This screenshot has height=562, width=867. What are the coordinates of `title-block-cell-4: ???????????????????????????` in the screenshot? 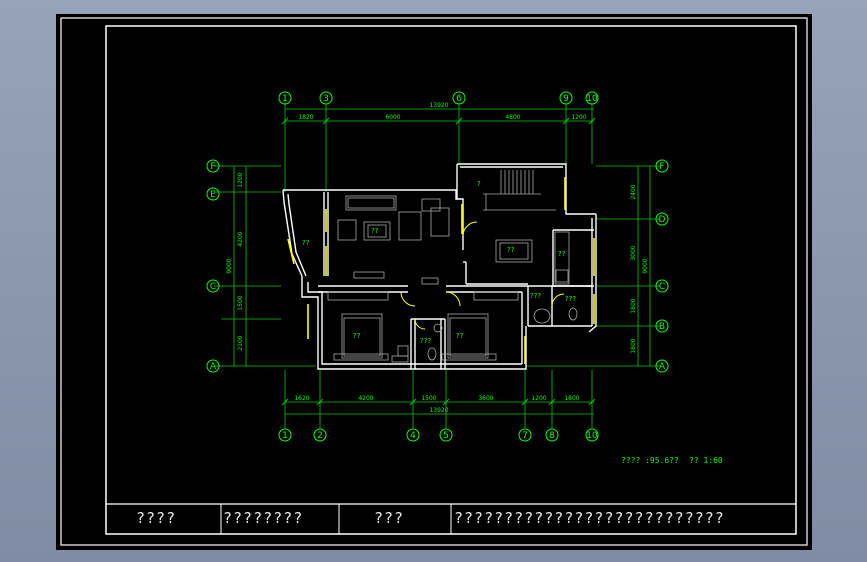 It's located at (589, 518).